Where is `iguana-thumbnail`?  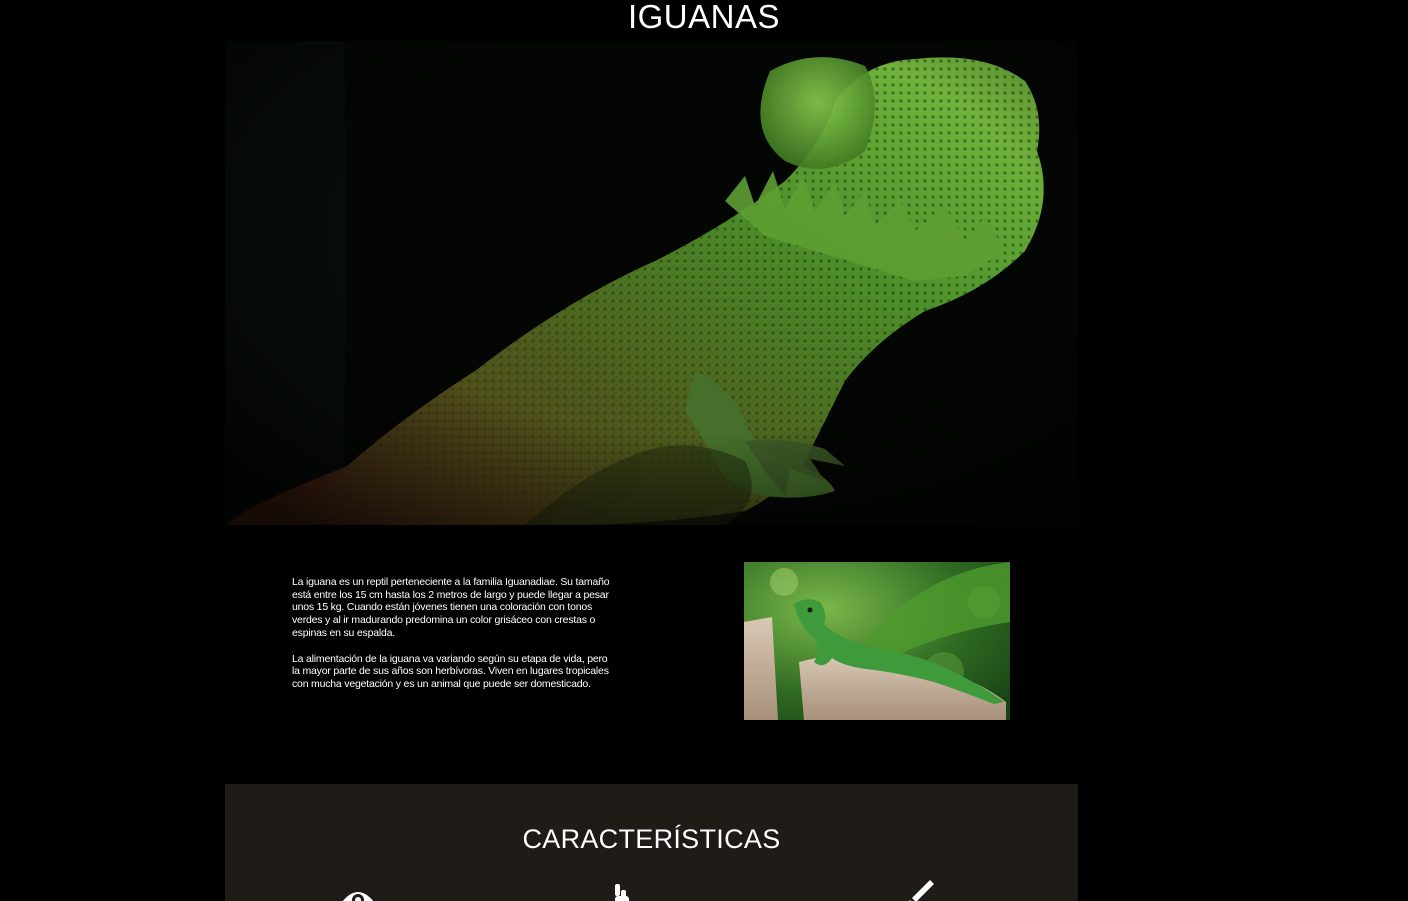
iguana-thumbnail is located at coordinates (877, 641).